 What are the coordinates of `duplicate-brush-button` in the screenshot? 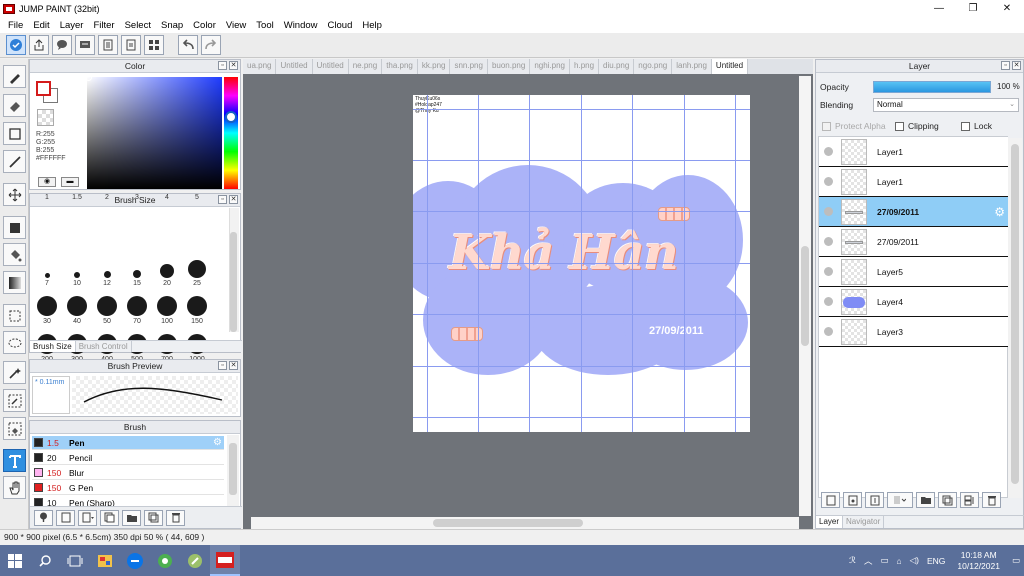 It's located at (153, 517).